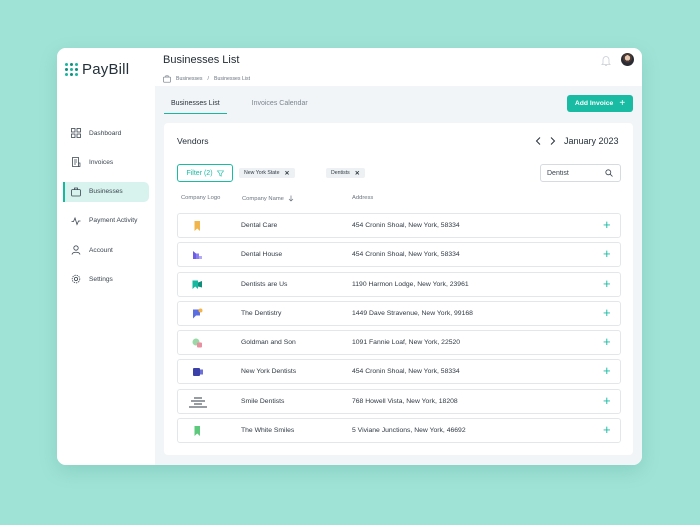 The width and height of the screenshot is (700, 525). I want to click on sidebar-item-settings: Settings, so click(106, 279).